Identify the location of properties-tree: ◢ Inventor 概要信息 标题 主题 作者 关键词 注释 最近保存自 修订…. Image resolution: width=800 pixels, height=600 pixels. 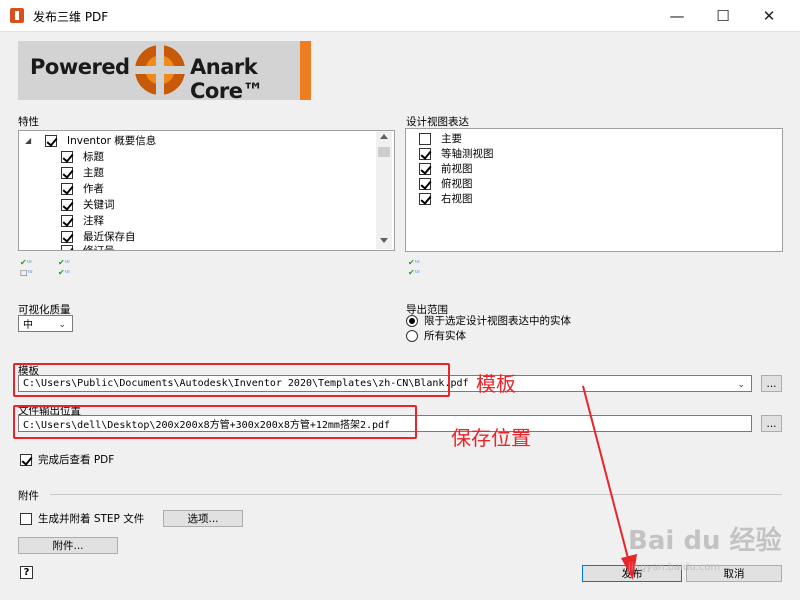
(206, 190).